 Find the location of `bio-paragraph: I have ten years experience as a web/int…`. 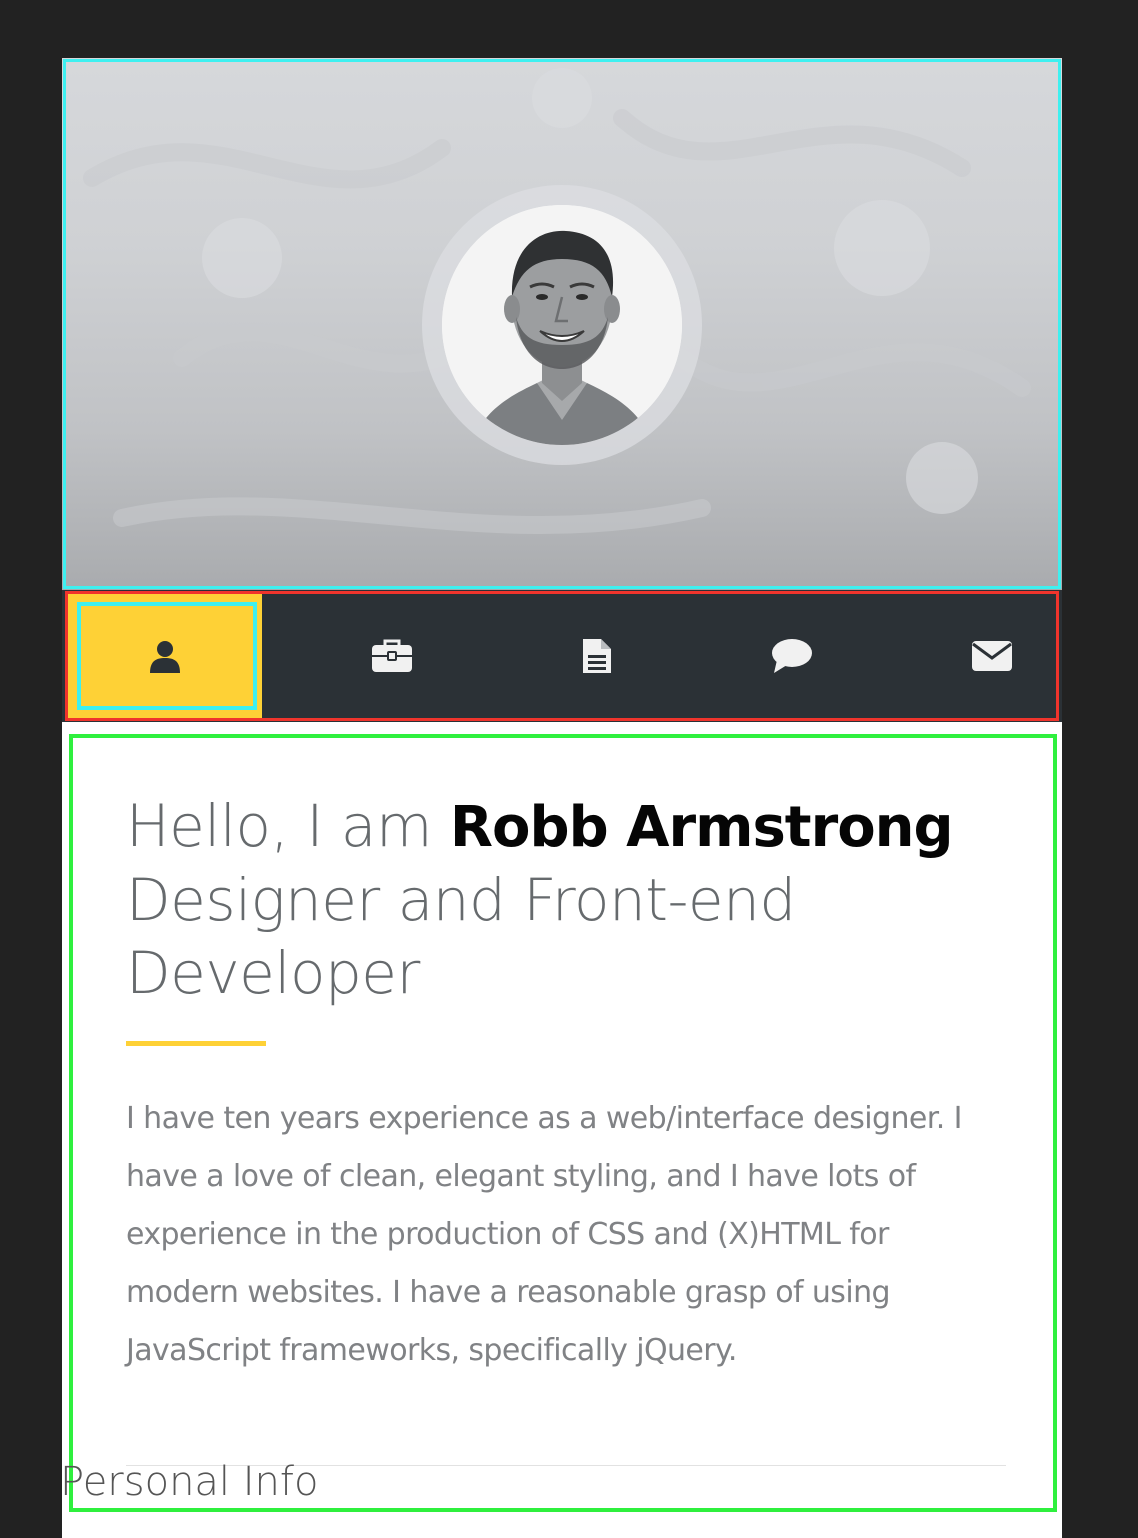

bio-paragraph: I have ten years experience as a web/int… is located at coordinates (544, 1234).